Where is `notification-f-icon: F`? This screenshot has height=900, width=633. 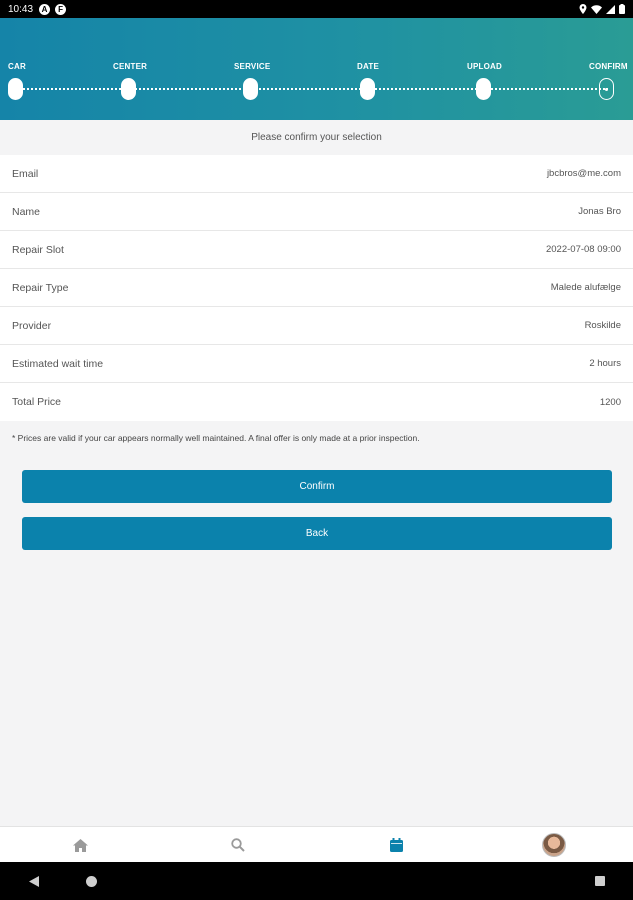 notification-f-icon: F is located at coordinates (61, 9).